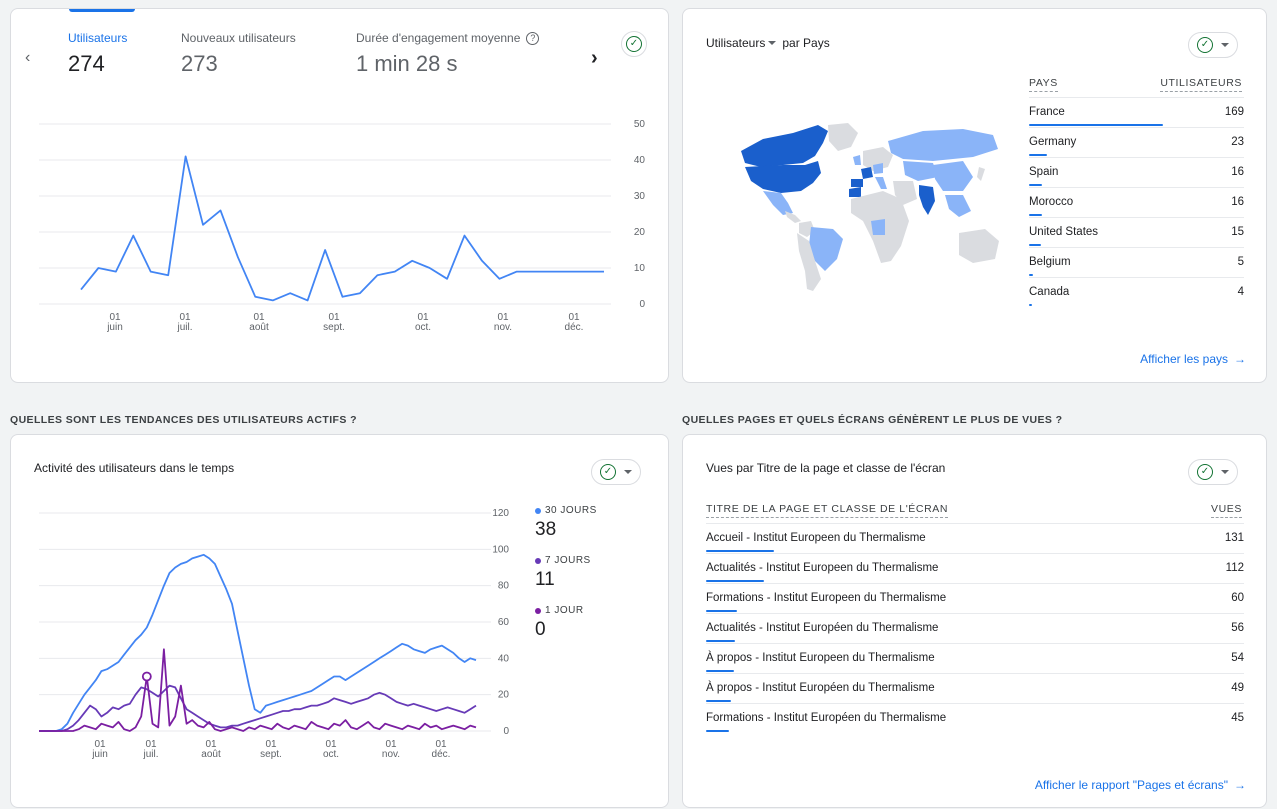 The image size is (1277, 809). Describe the element at coordinates (566, 623) in the screenshot. I see `legend-item: 1 JOUR 0` at that location.